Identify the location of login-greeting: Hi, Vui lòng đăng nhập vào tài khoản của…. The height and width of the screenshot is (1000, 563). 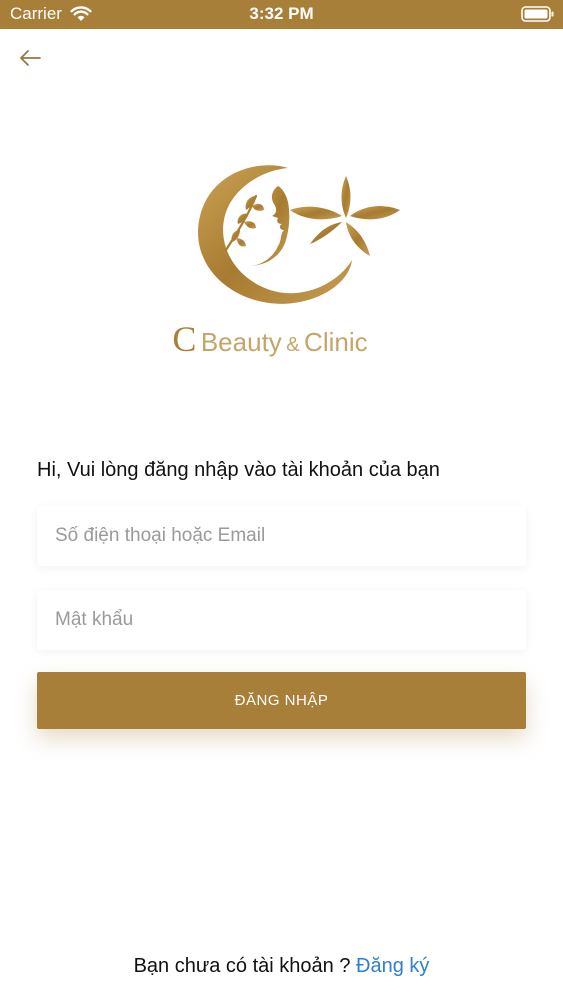
(238, 470).